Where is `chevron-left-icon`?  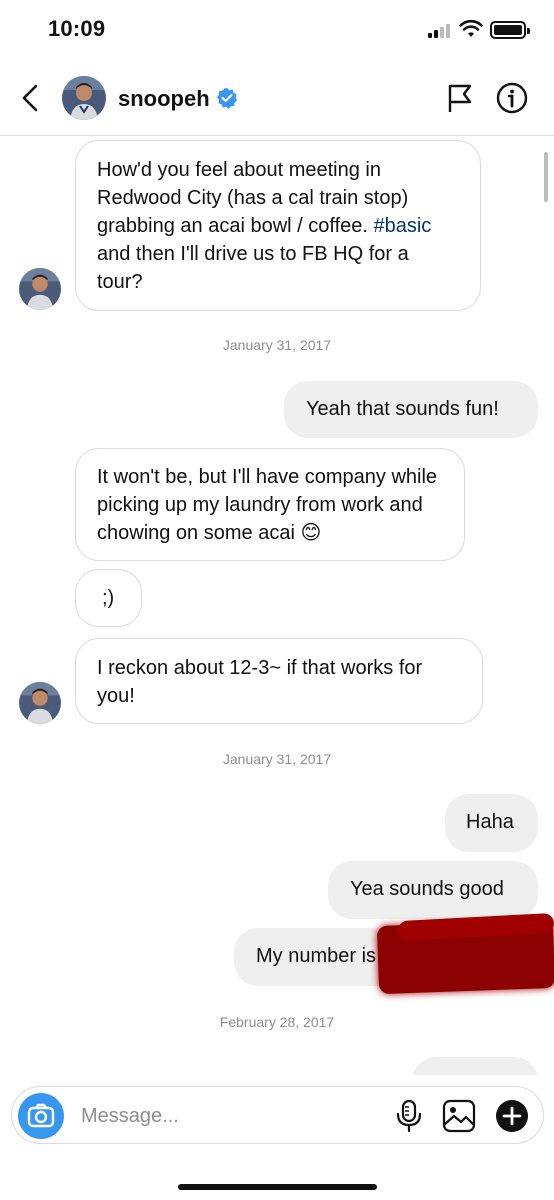
chevron-left-icon is located at coordinates (30, 98).